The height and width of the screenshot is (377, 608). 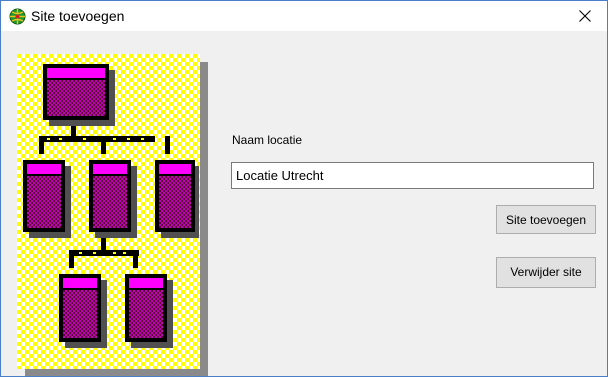 I want to click on site-name-input, so click(x=412, y=175).